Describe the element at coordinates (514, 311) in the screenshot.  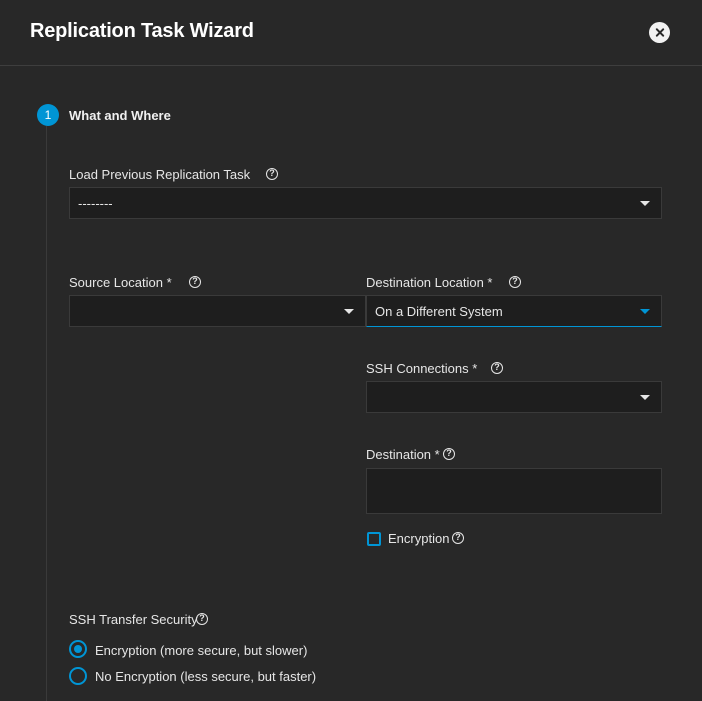
I see `destination-location-select: On a Different System` at that location.